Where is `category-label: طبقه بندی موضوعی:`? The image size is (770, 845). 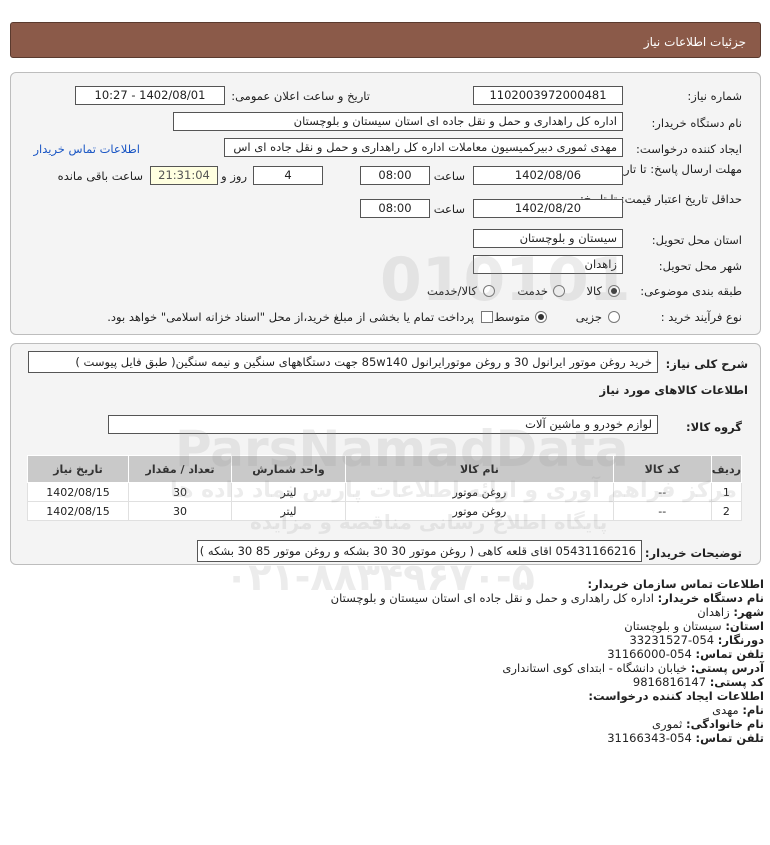
category-label: طبقه بندی موضوعی: is located at coordinates (691, 291).